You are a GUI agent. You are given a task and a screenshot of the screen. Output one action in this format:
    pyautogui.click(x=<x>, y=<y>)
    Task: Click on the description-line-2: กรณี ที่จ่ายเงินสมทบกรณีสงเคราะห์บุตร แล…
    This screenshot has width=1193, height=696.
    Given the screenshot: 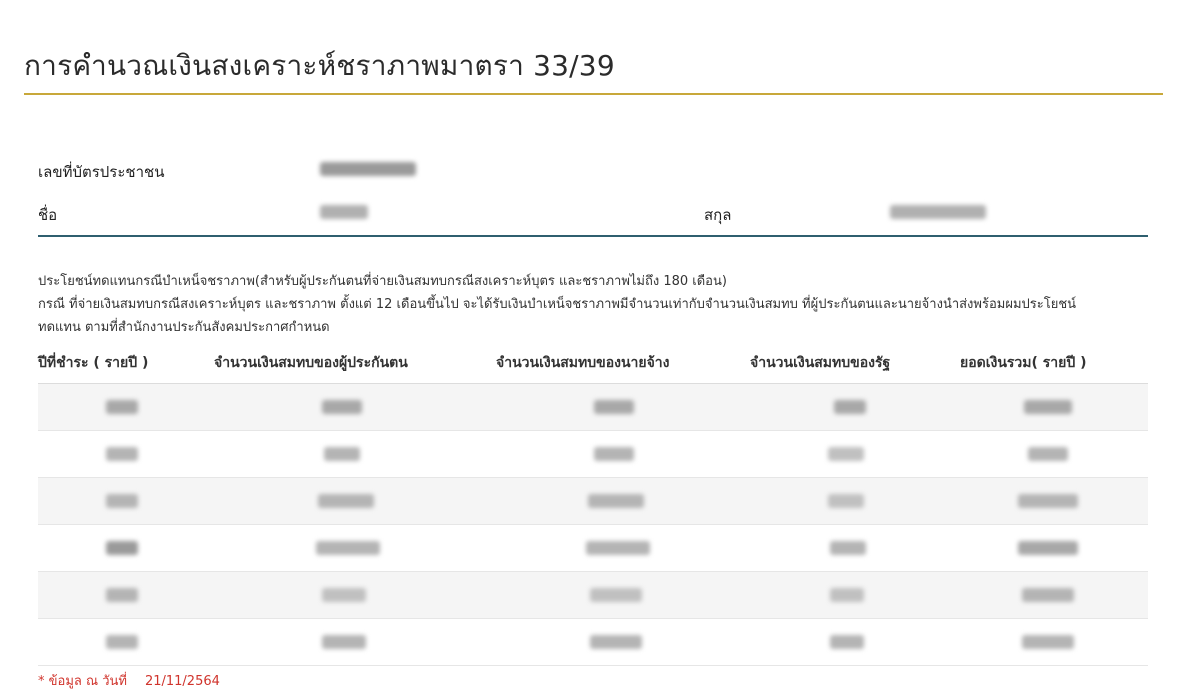 What is the action you would take?
    pyautogui.click(x=557, y=304)
    